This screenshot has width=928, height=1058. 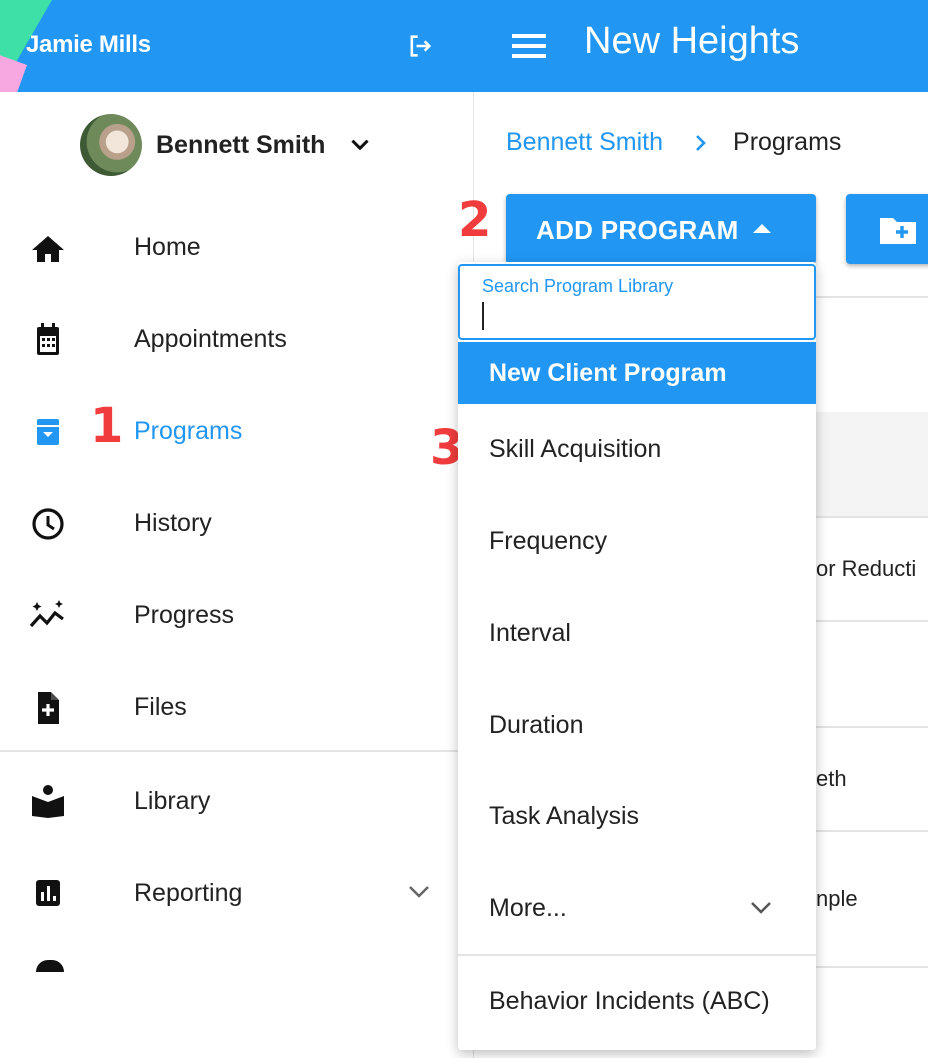 What do you see at coordinates (160, 707) in the screenshot?
I see `sidebar-item-label: Files` at bounding box center [160, 707].